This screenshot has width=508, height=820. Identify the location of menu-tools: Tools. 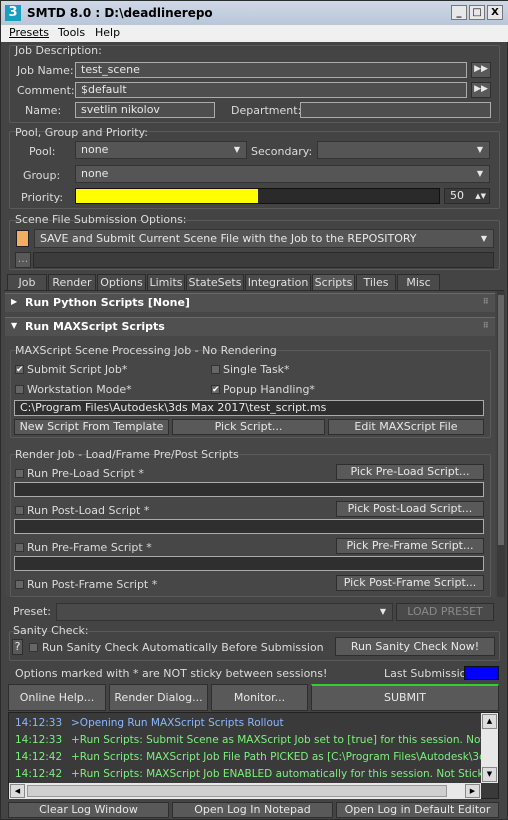
(71, 32).